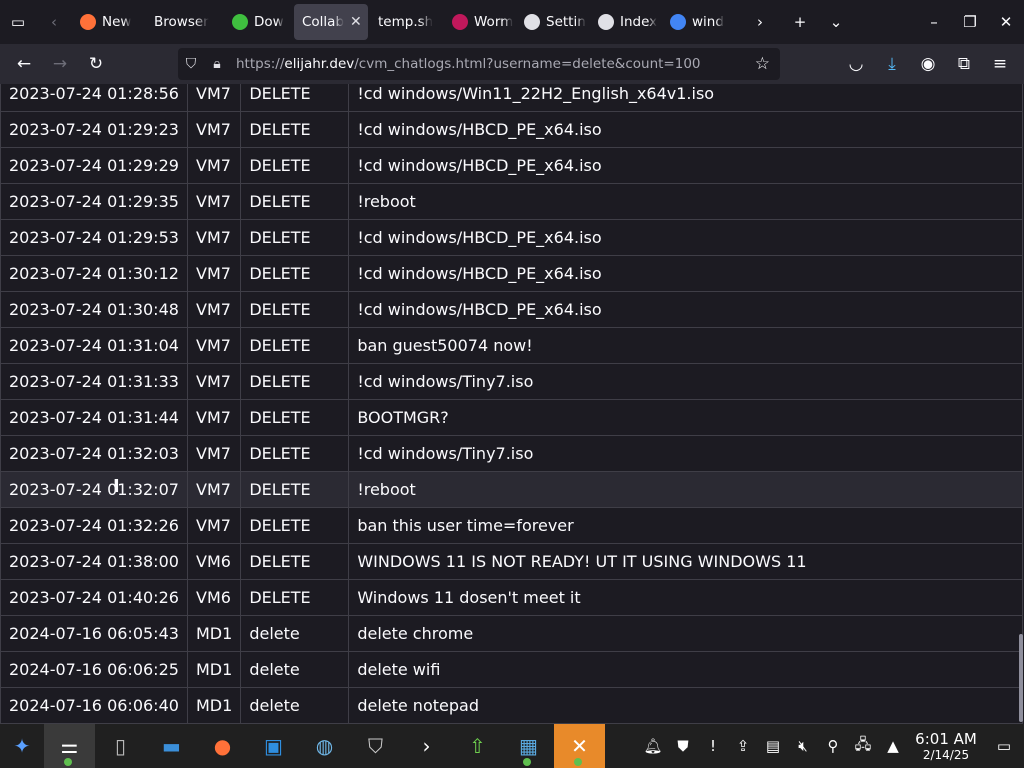  Describe the element at coordinates (54, 22) in the screenshot. I see `scroll-tabs-left-icon: ‹` at that location.